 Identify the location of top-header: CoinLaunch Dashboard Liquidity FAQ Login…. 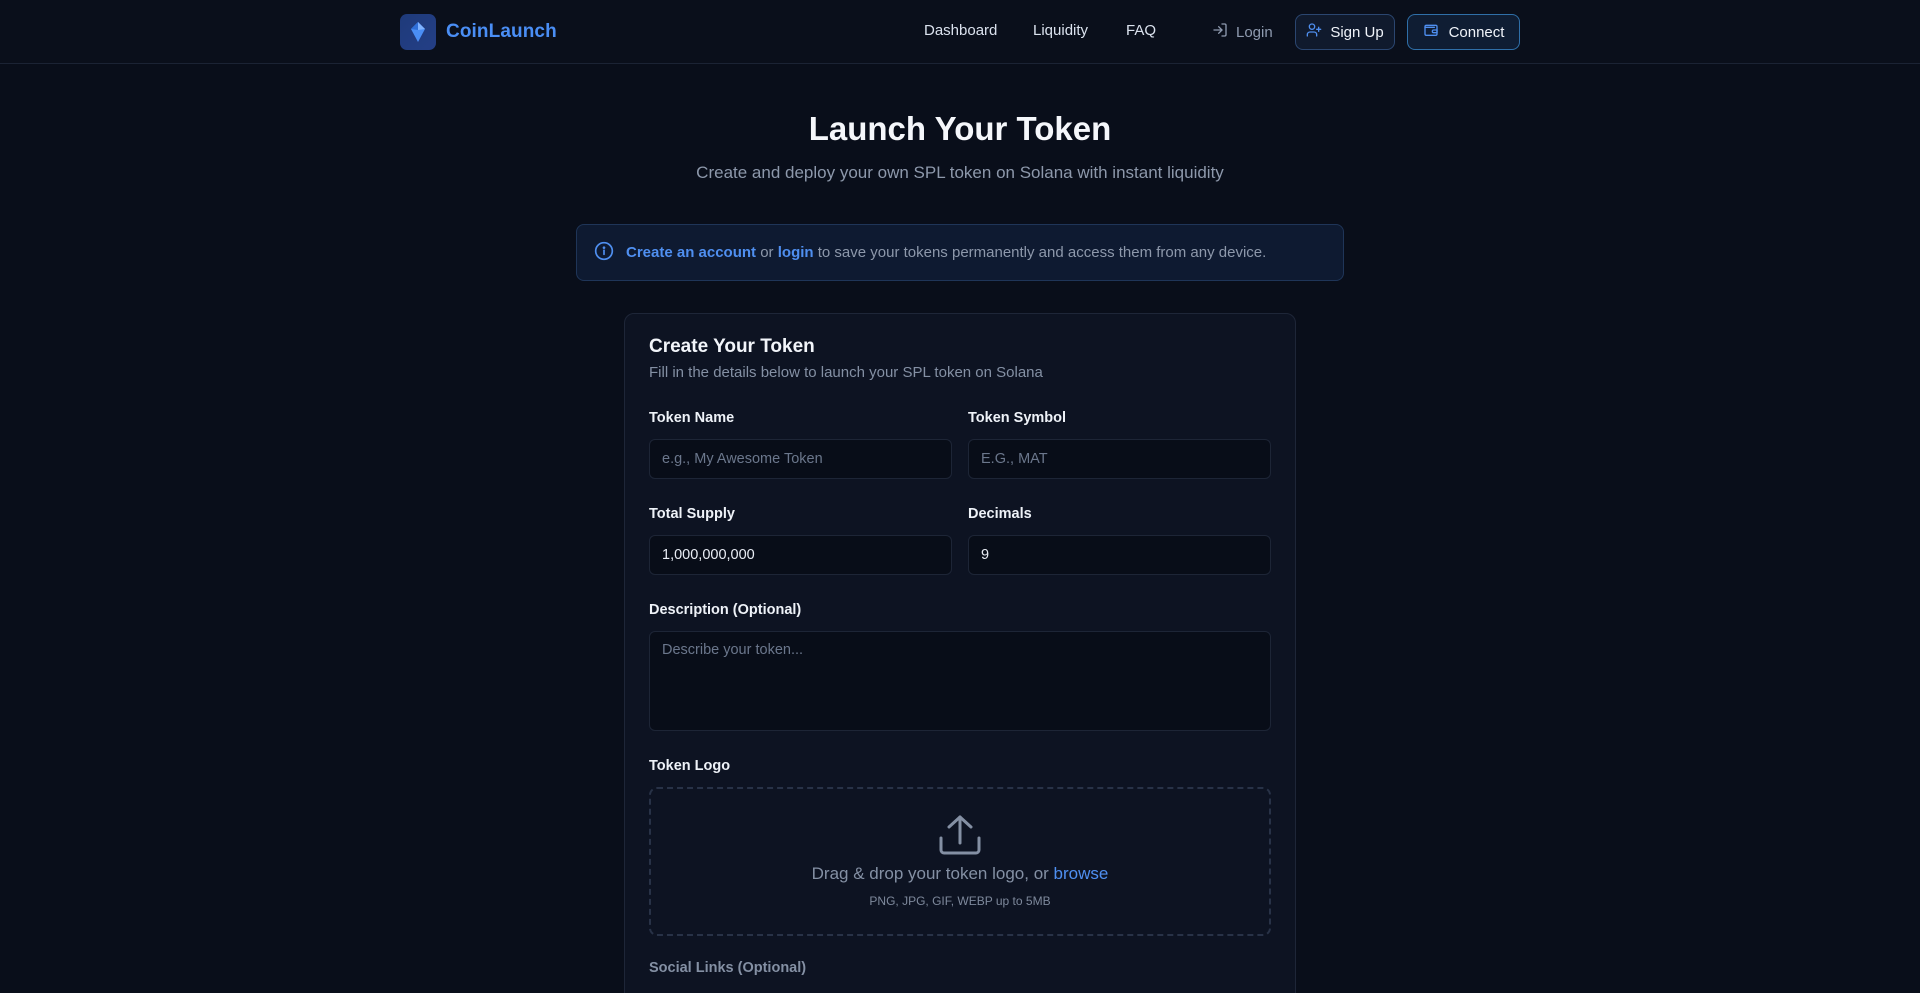
(960, 32).